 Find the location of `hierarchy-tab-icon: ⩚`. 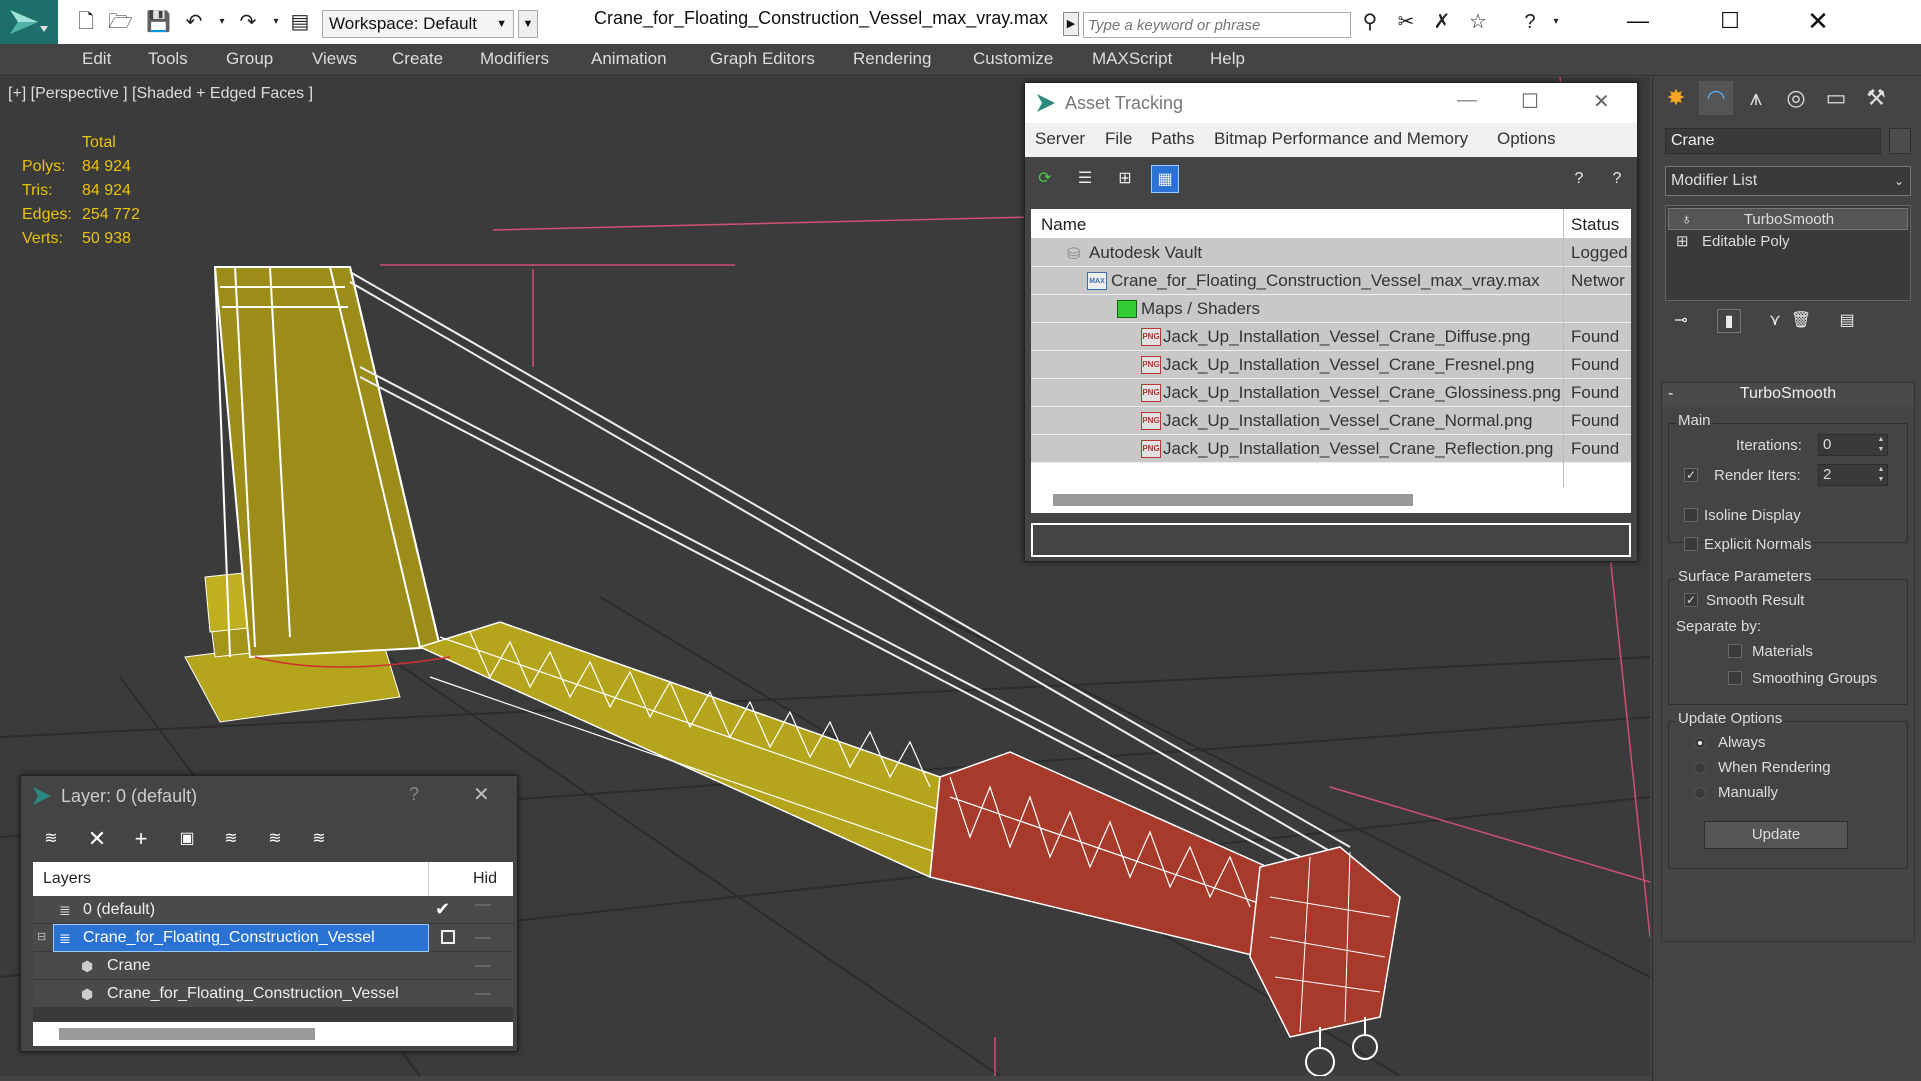

hierarchy-tab-icon: ⩚ is located at coordinates (1756, 98).